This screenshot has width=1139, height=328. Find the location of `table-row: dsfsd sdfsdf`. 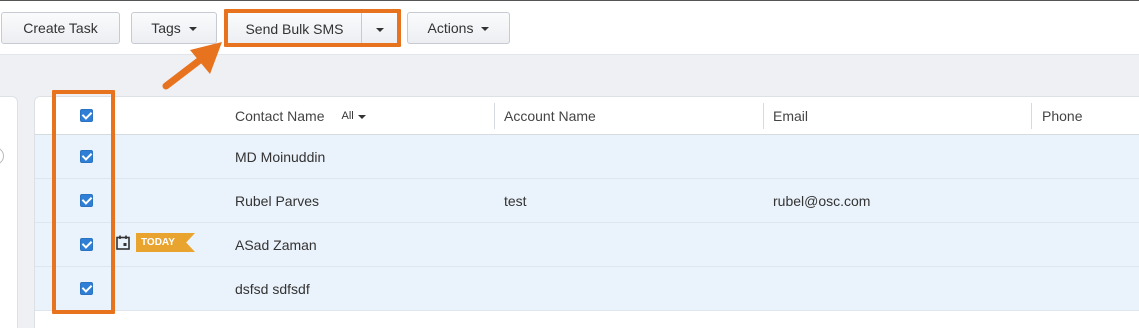

table-row: dsfsd sdfsdf is located at coordinates (587, 289).